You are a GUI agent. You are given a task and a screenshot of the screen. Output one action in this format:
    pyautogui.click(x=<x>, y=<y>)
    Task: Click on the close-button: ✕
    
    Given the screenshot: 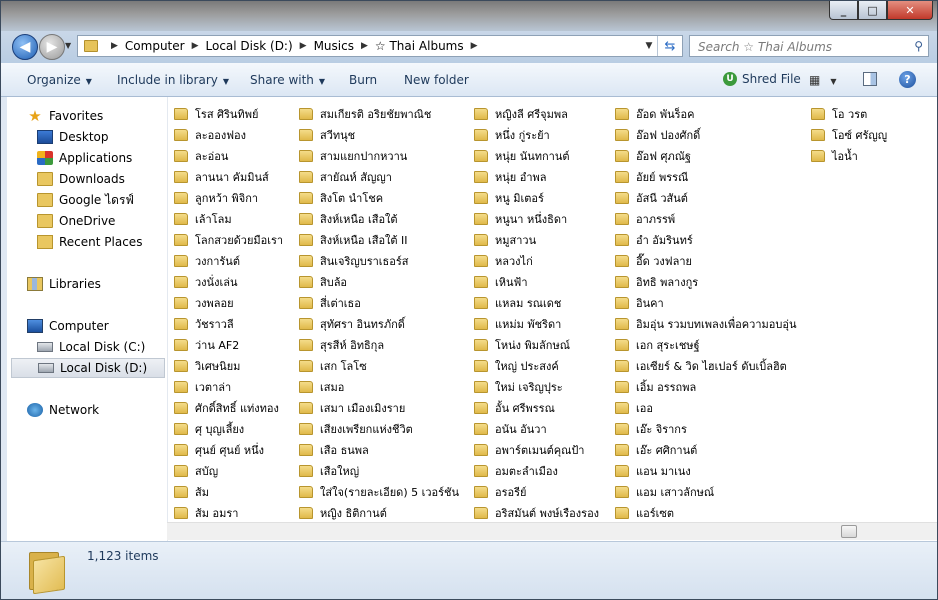 What is the action you would take?
    pyautogui.click(x=910, y=10)
    